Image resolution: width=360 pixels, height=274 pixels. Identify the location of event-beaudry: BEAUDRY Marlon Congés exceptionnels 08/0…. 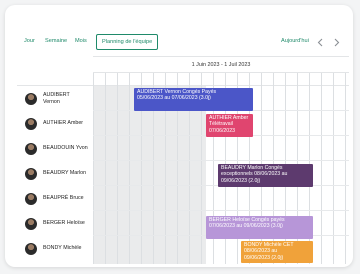
(265, 175).